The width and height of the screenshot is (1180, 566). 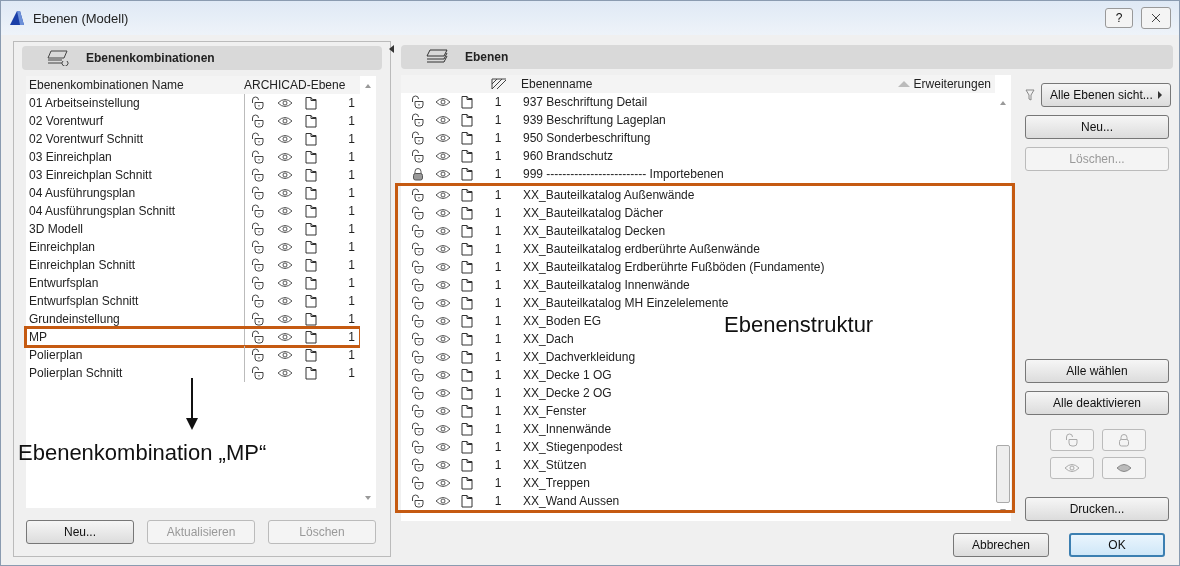 I want to click on combination-row: 02 Vorentwurf Schnitt 1, so click(x=193, y=139).